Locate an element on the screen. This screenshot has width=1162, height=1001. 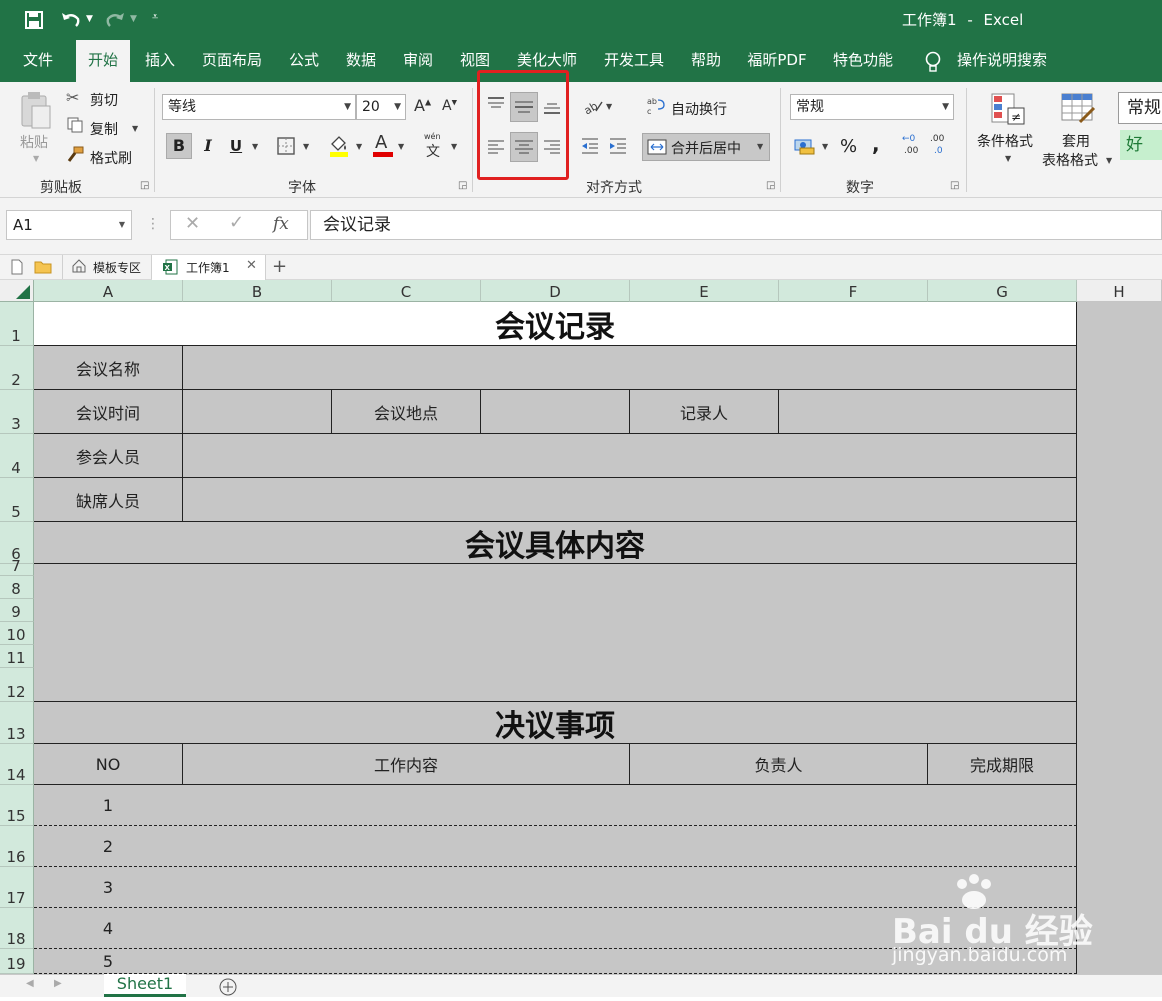
column-header-c: C is located at coordinates (406, 291).